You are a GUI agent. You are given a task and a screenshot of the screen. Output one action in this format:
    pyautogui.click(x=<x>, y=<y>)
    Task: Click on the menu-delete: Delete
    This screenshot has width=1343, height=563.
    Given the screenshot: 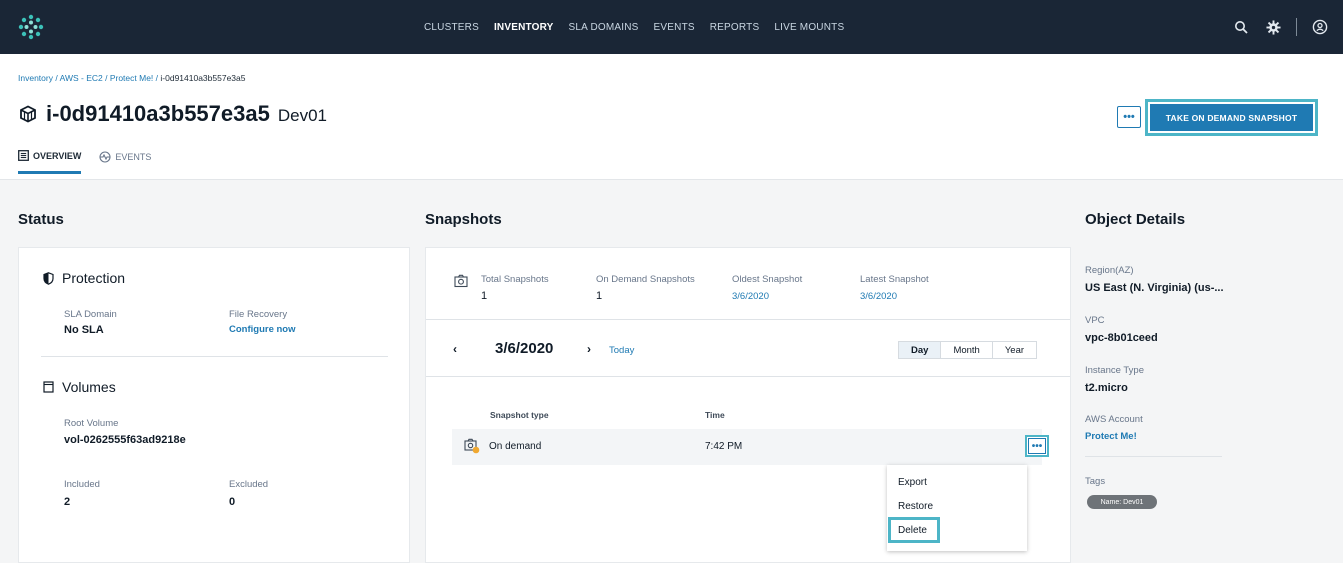 What is the action you would take?
    pyautogui.click(x=912, y=530)
    